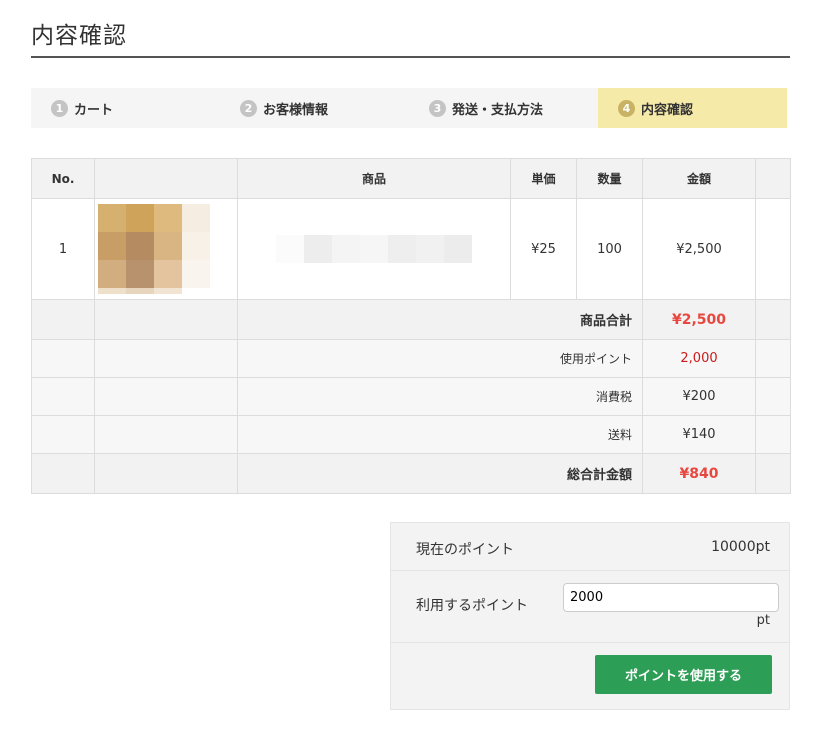  Describe the element at coordinates (125, 108) in the screenshot. I see `step-cart: 1 カート` at that location.